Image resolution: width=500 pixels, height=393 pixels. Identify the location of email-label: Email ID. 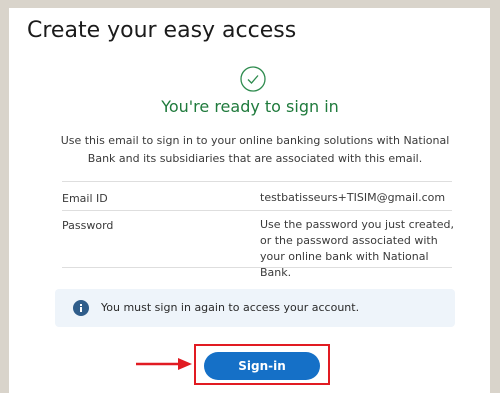
(85, 198).